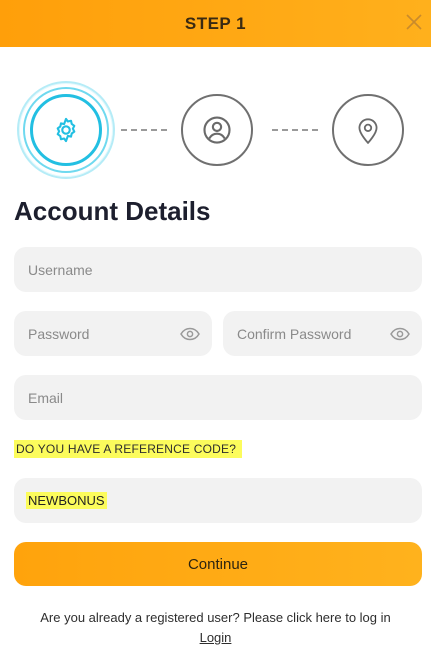  Describe the element at coordinates (128, 449) in the screenshot. I see `reference-code-question: DO YOU HAVE A REFERENCE CODE?` at that location.